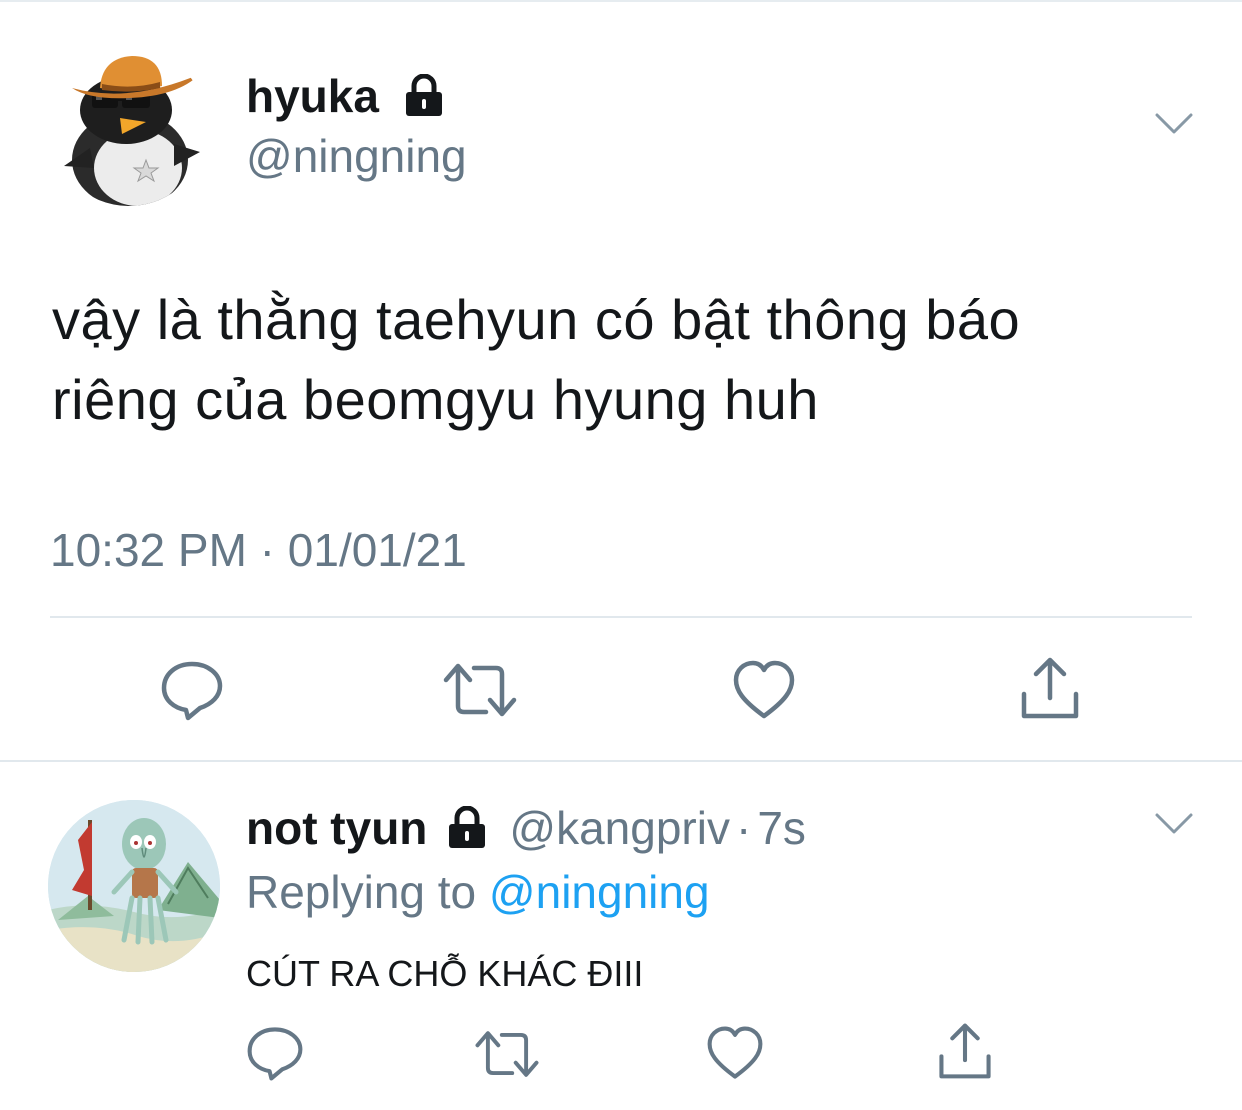 This screenshot has height=1110, width=1242. Describe the element at coordinates (599, 892) in the screenshot. I see `replying-to-link: @ningning` at that location.